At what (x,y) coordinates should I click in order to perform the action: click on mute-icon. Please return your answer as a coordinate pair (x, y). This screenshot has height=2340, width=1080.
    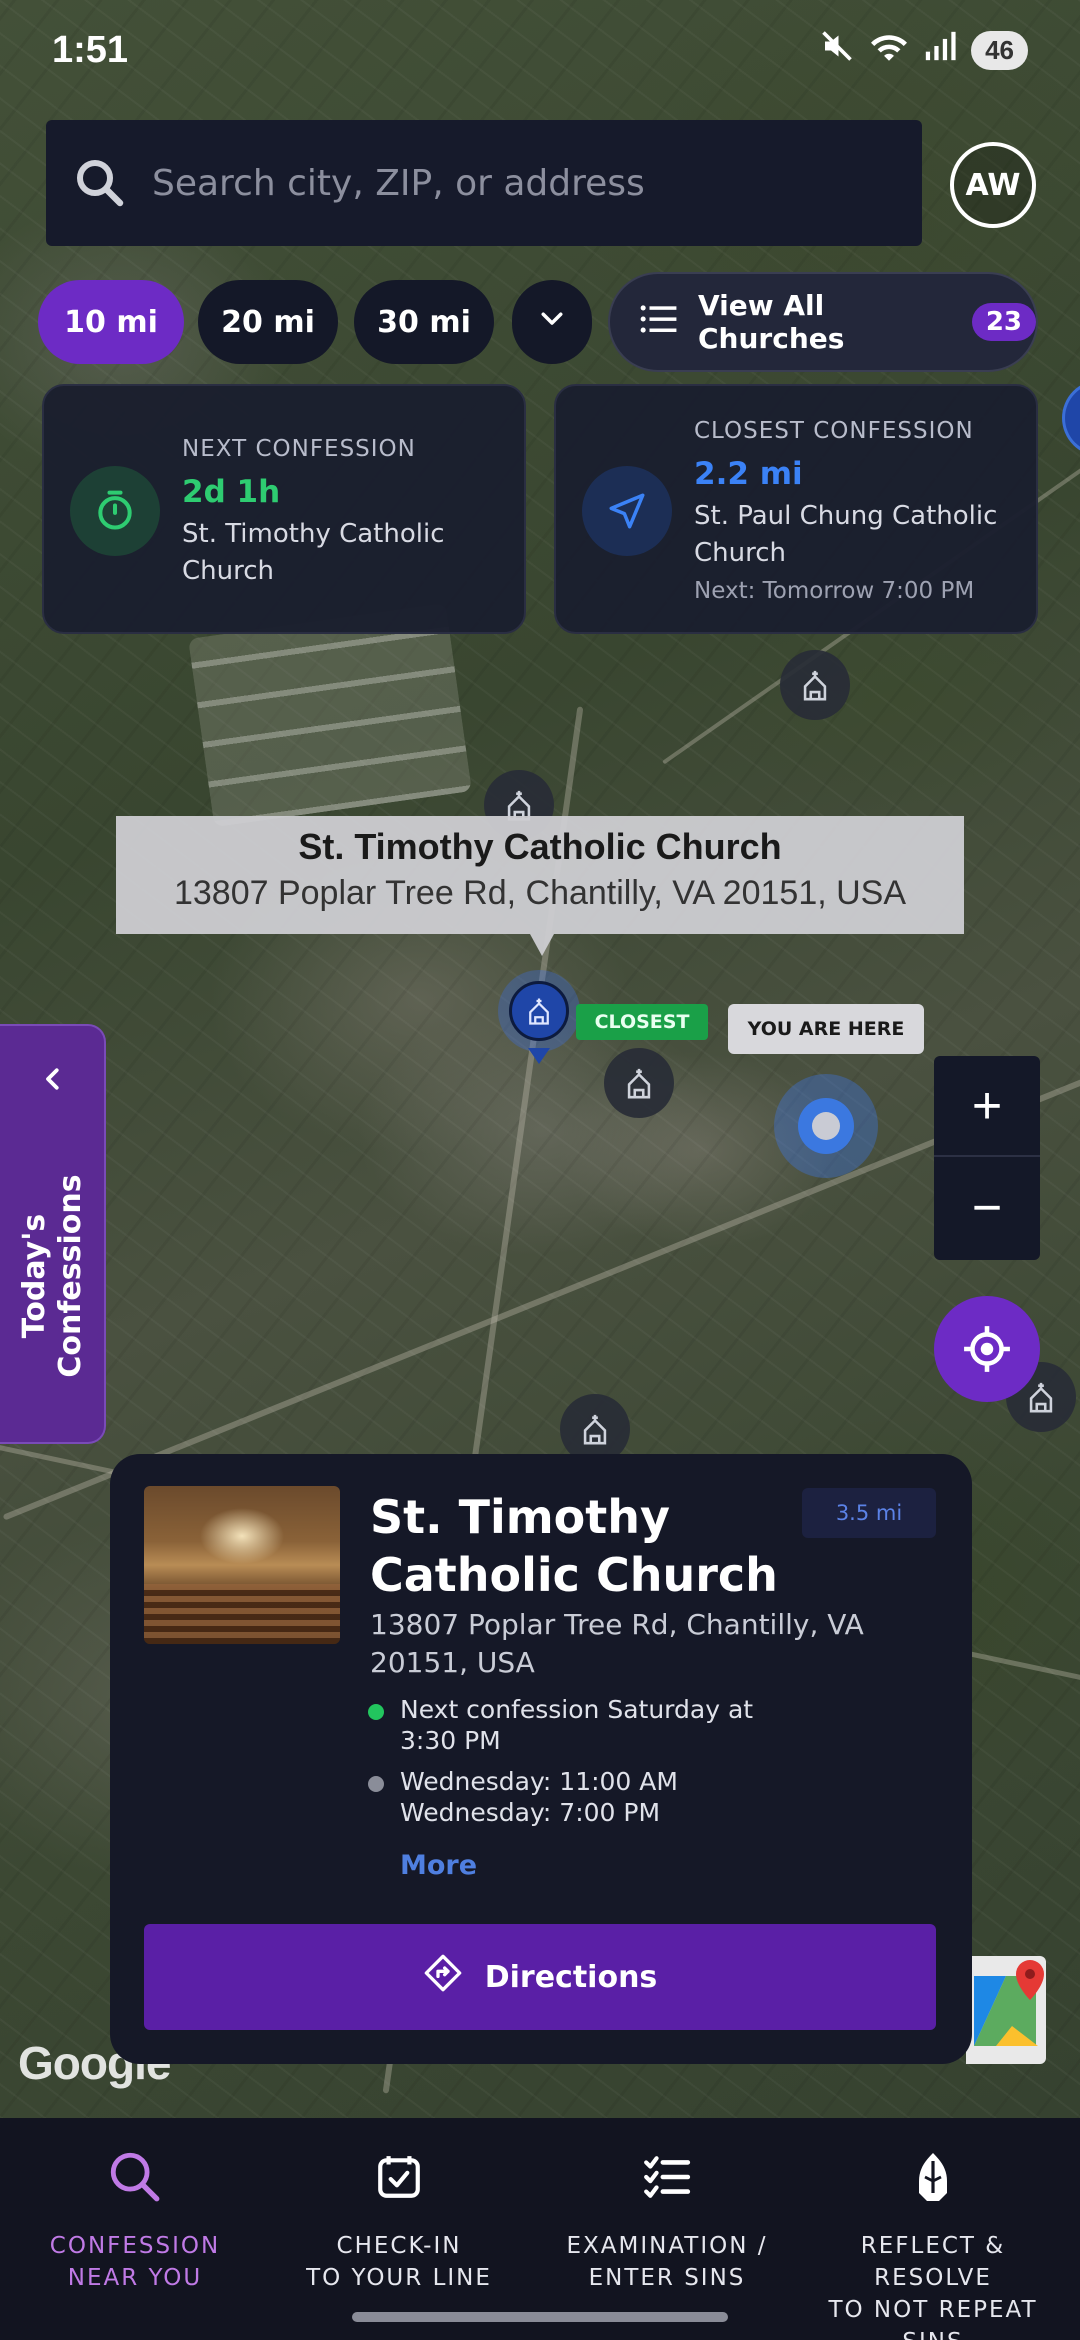
    Looking at the image, I should click on (837, 50).